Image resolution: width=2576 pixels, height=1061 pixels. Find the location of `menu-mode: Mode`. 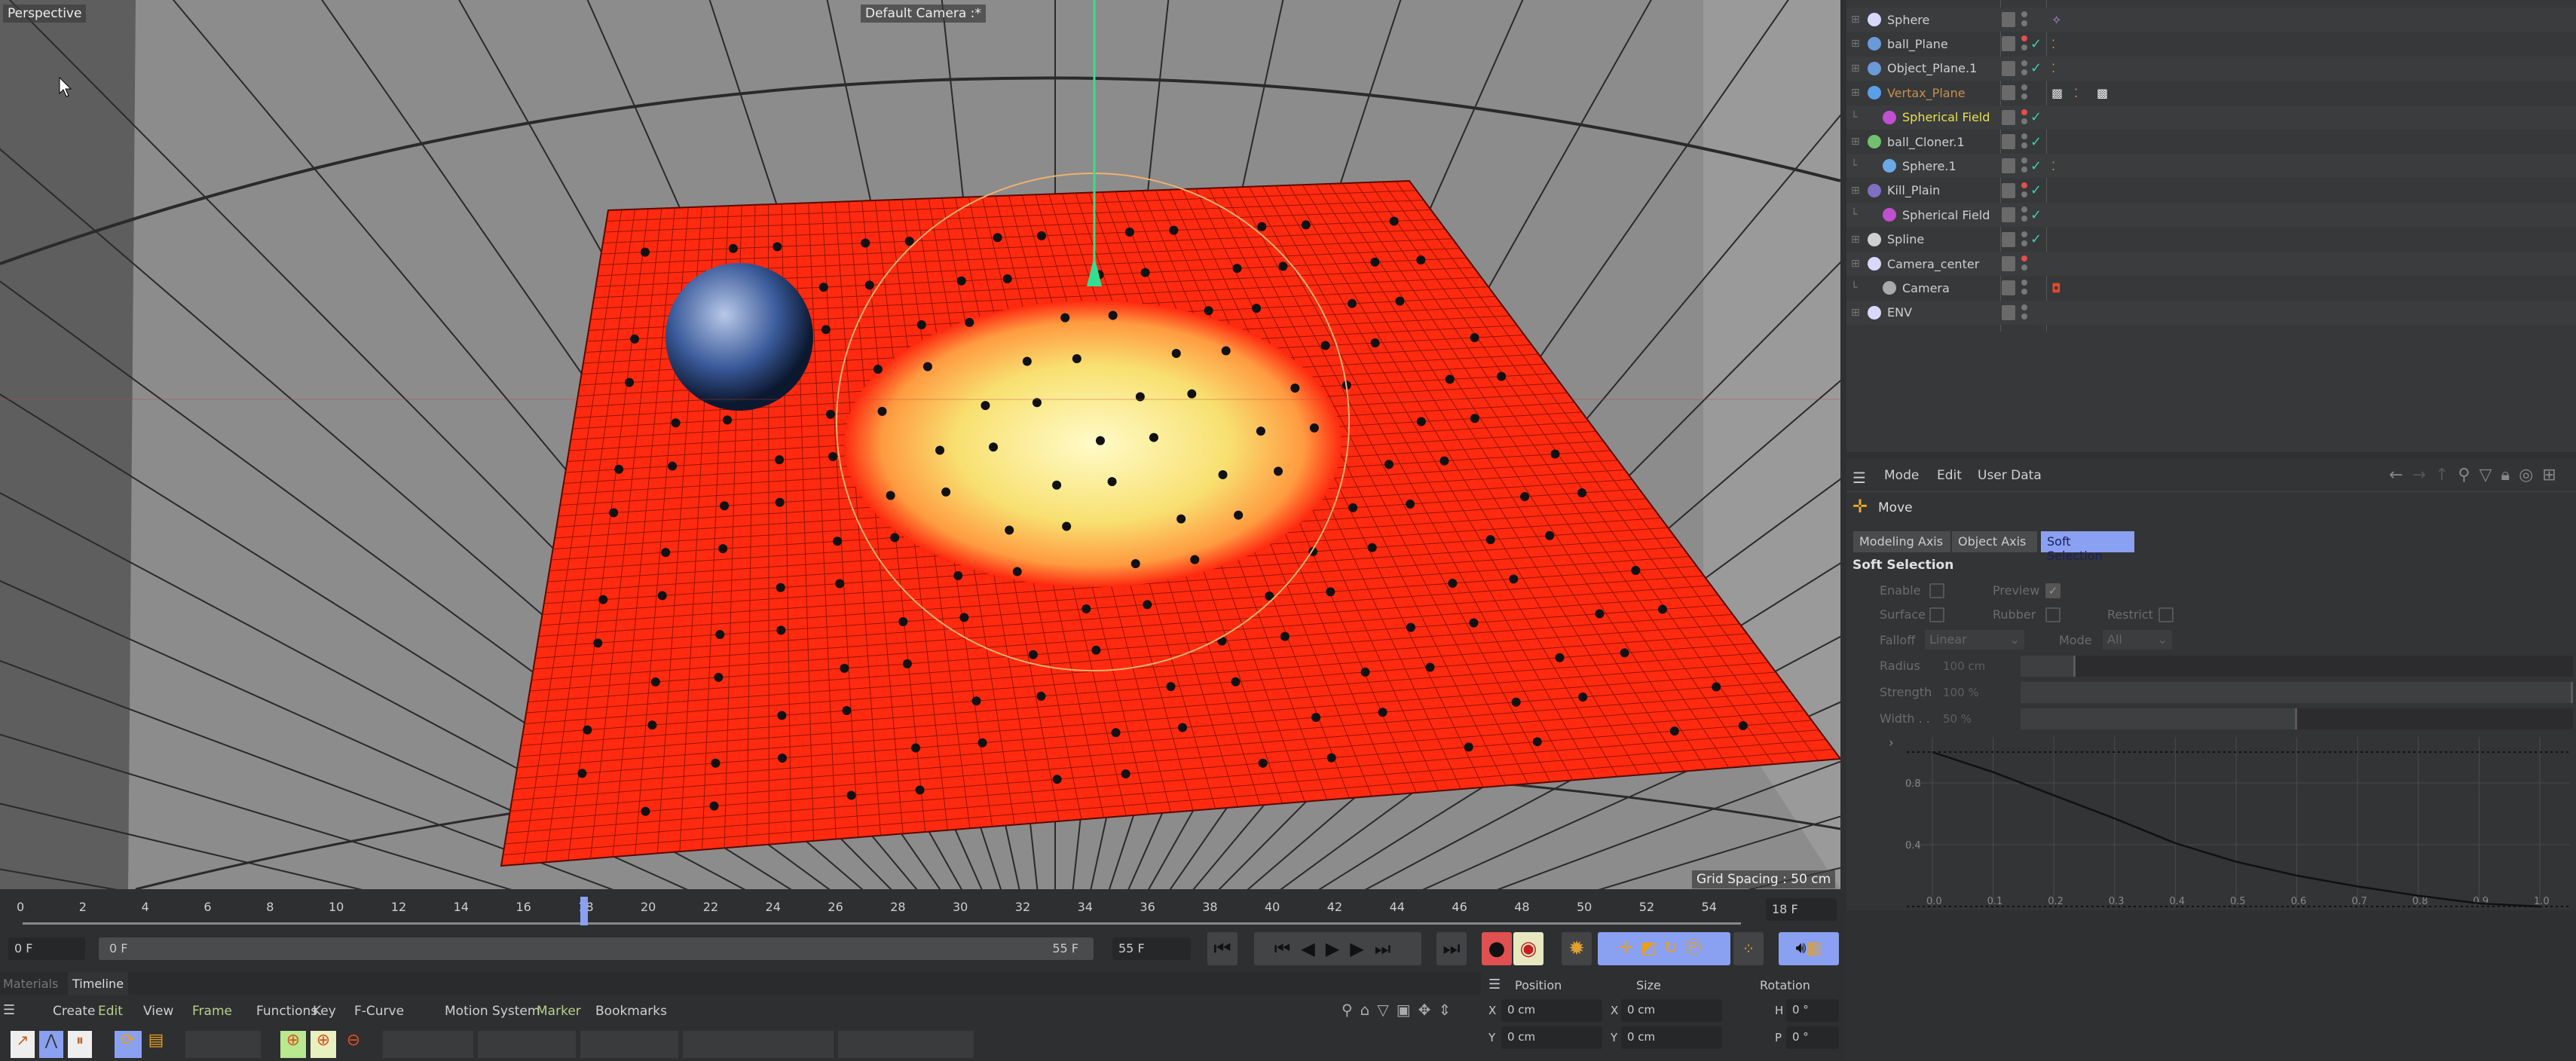

menu-mode: Mode is located at coordinates (1901, 475).